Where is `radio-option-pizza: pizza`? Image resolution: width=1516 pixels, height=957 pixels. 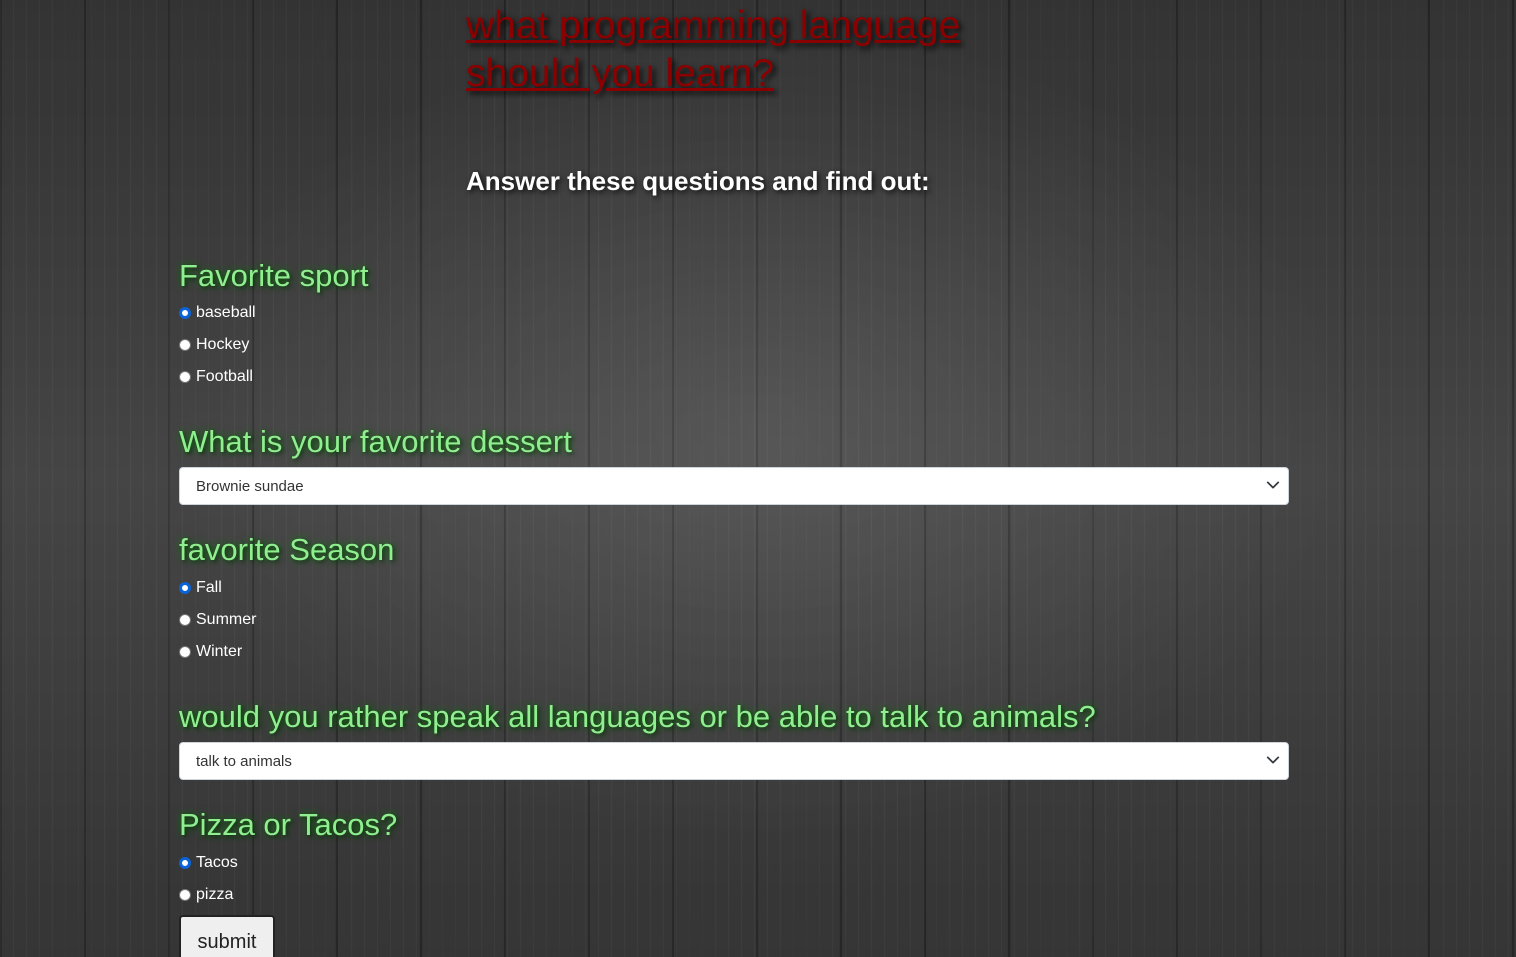 radio-option-pizza: pizza is located at coordinates (206, 895).